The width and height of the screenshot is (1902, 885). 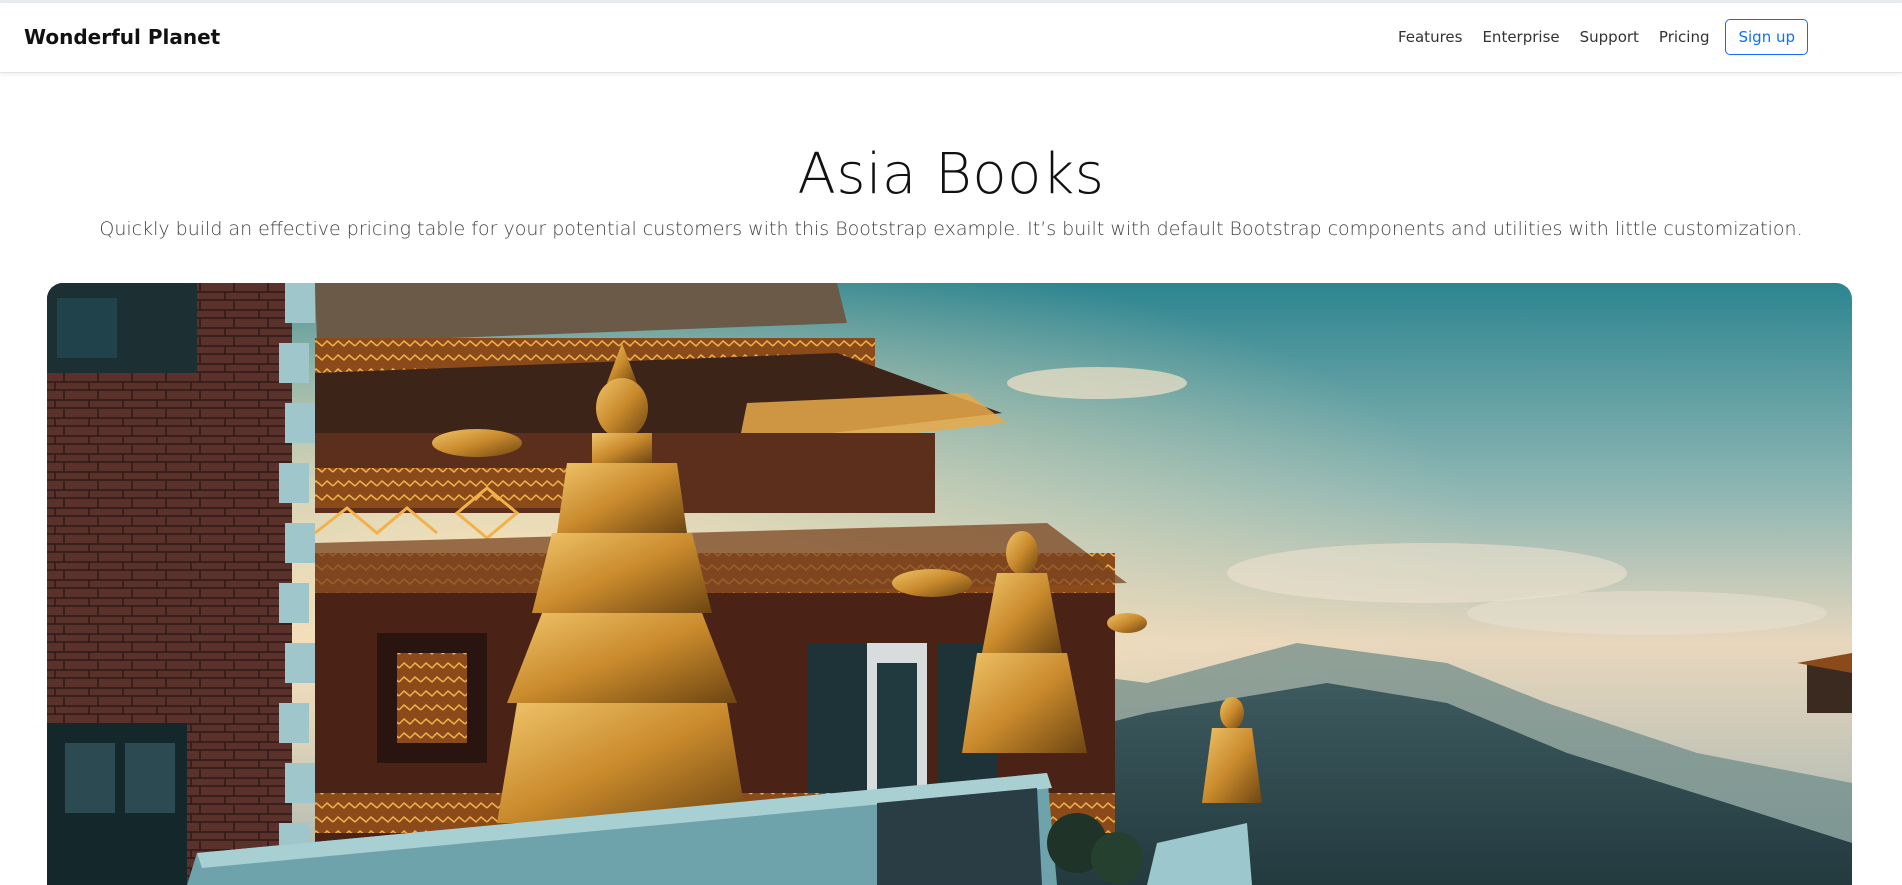 I want to click on nav-link-pricing: Pricing, so click(x=1684, y=37).